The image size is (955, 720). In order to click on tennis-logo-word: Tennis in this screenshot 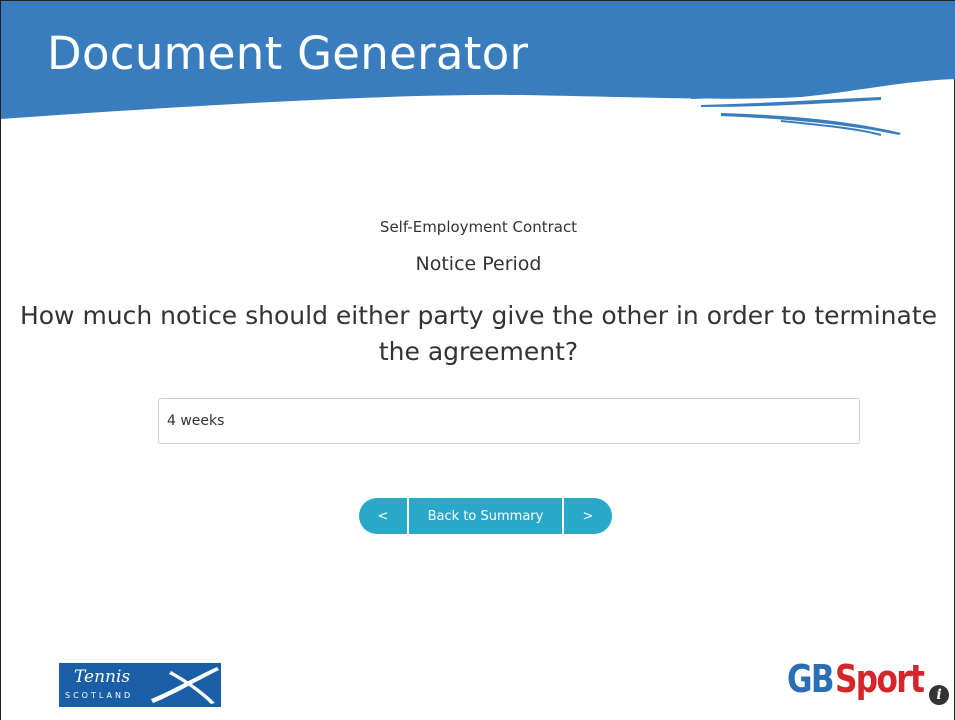, I will do `click(102, 677)`.